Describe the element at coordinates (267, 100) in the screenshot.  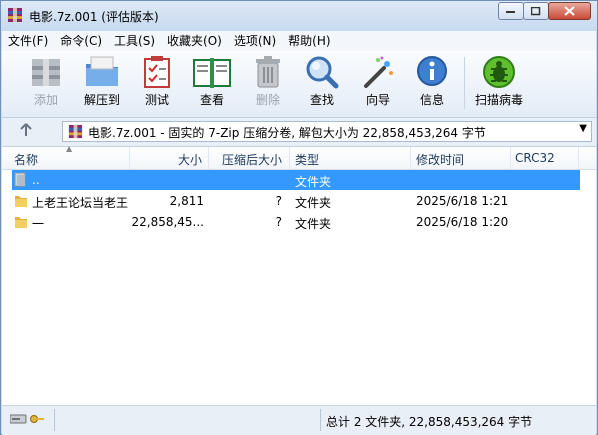
I see `delete-label: 删除` at that location.